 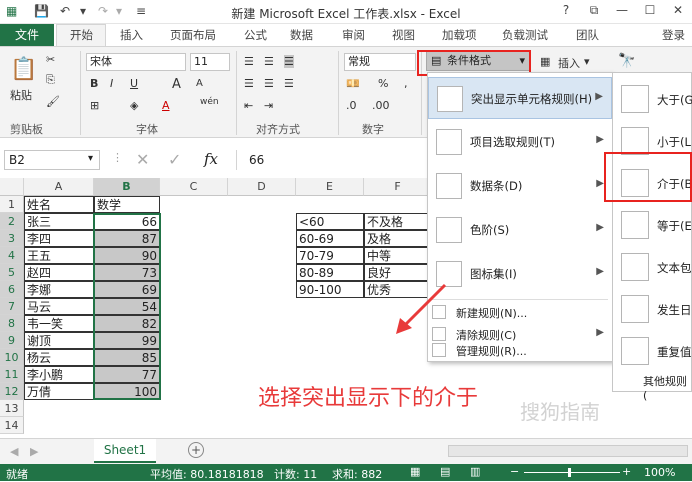 What do you see at coordinates (406, 83) in the screenshot?
I see `comma-button: ,` at bounding box center [406, 83].